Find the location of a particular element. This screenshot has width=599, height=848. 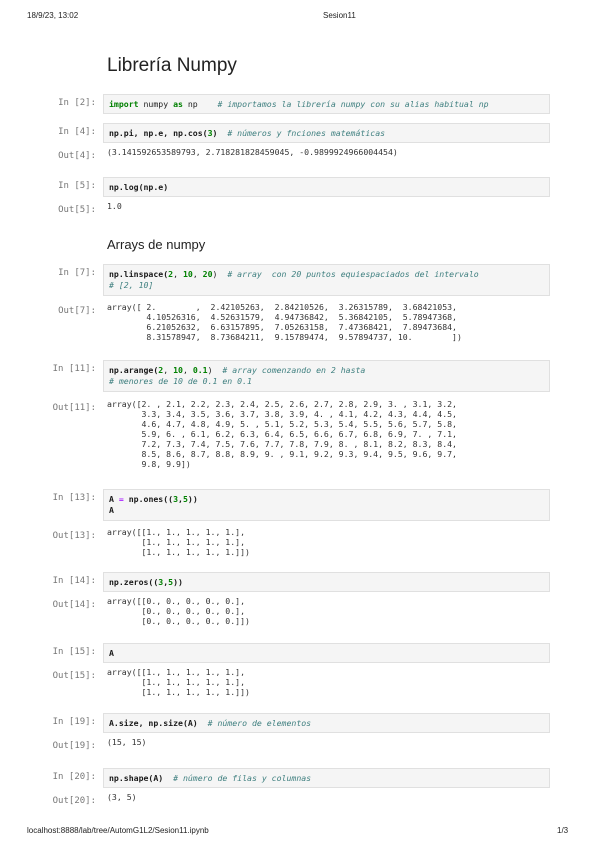

input-prompt: In [19]: is located at coordinates (74, 722).